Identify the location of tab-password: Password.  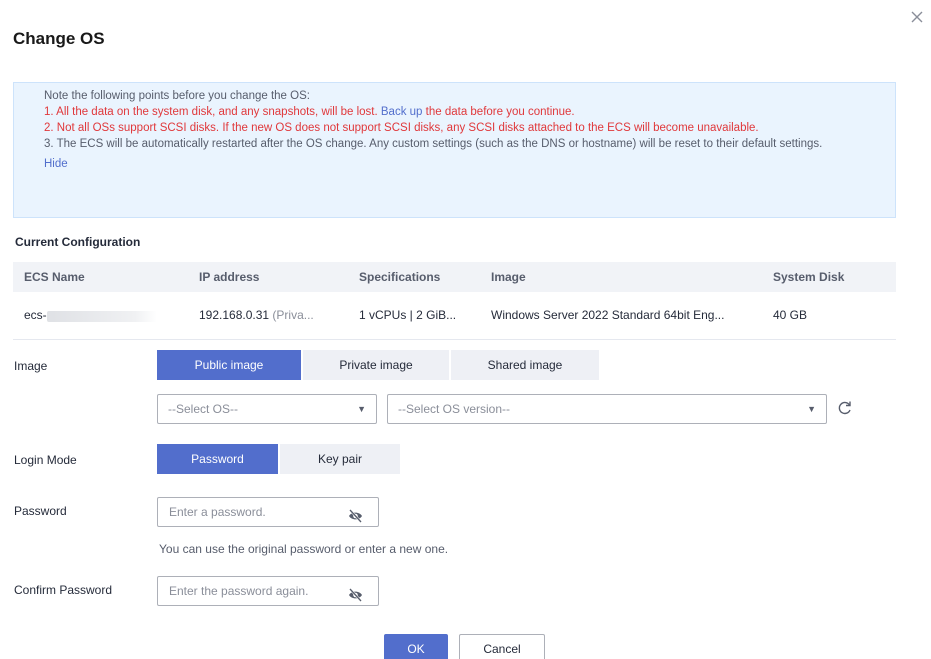
(217, 459).